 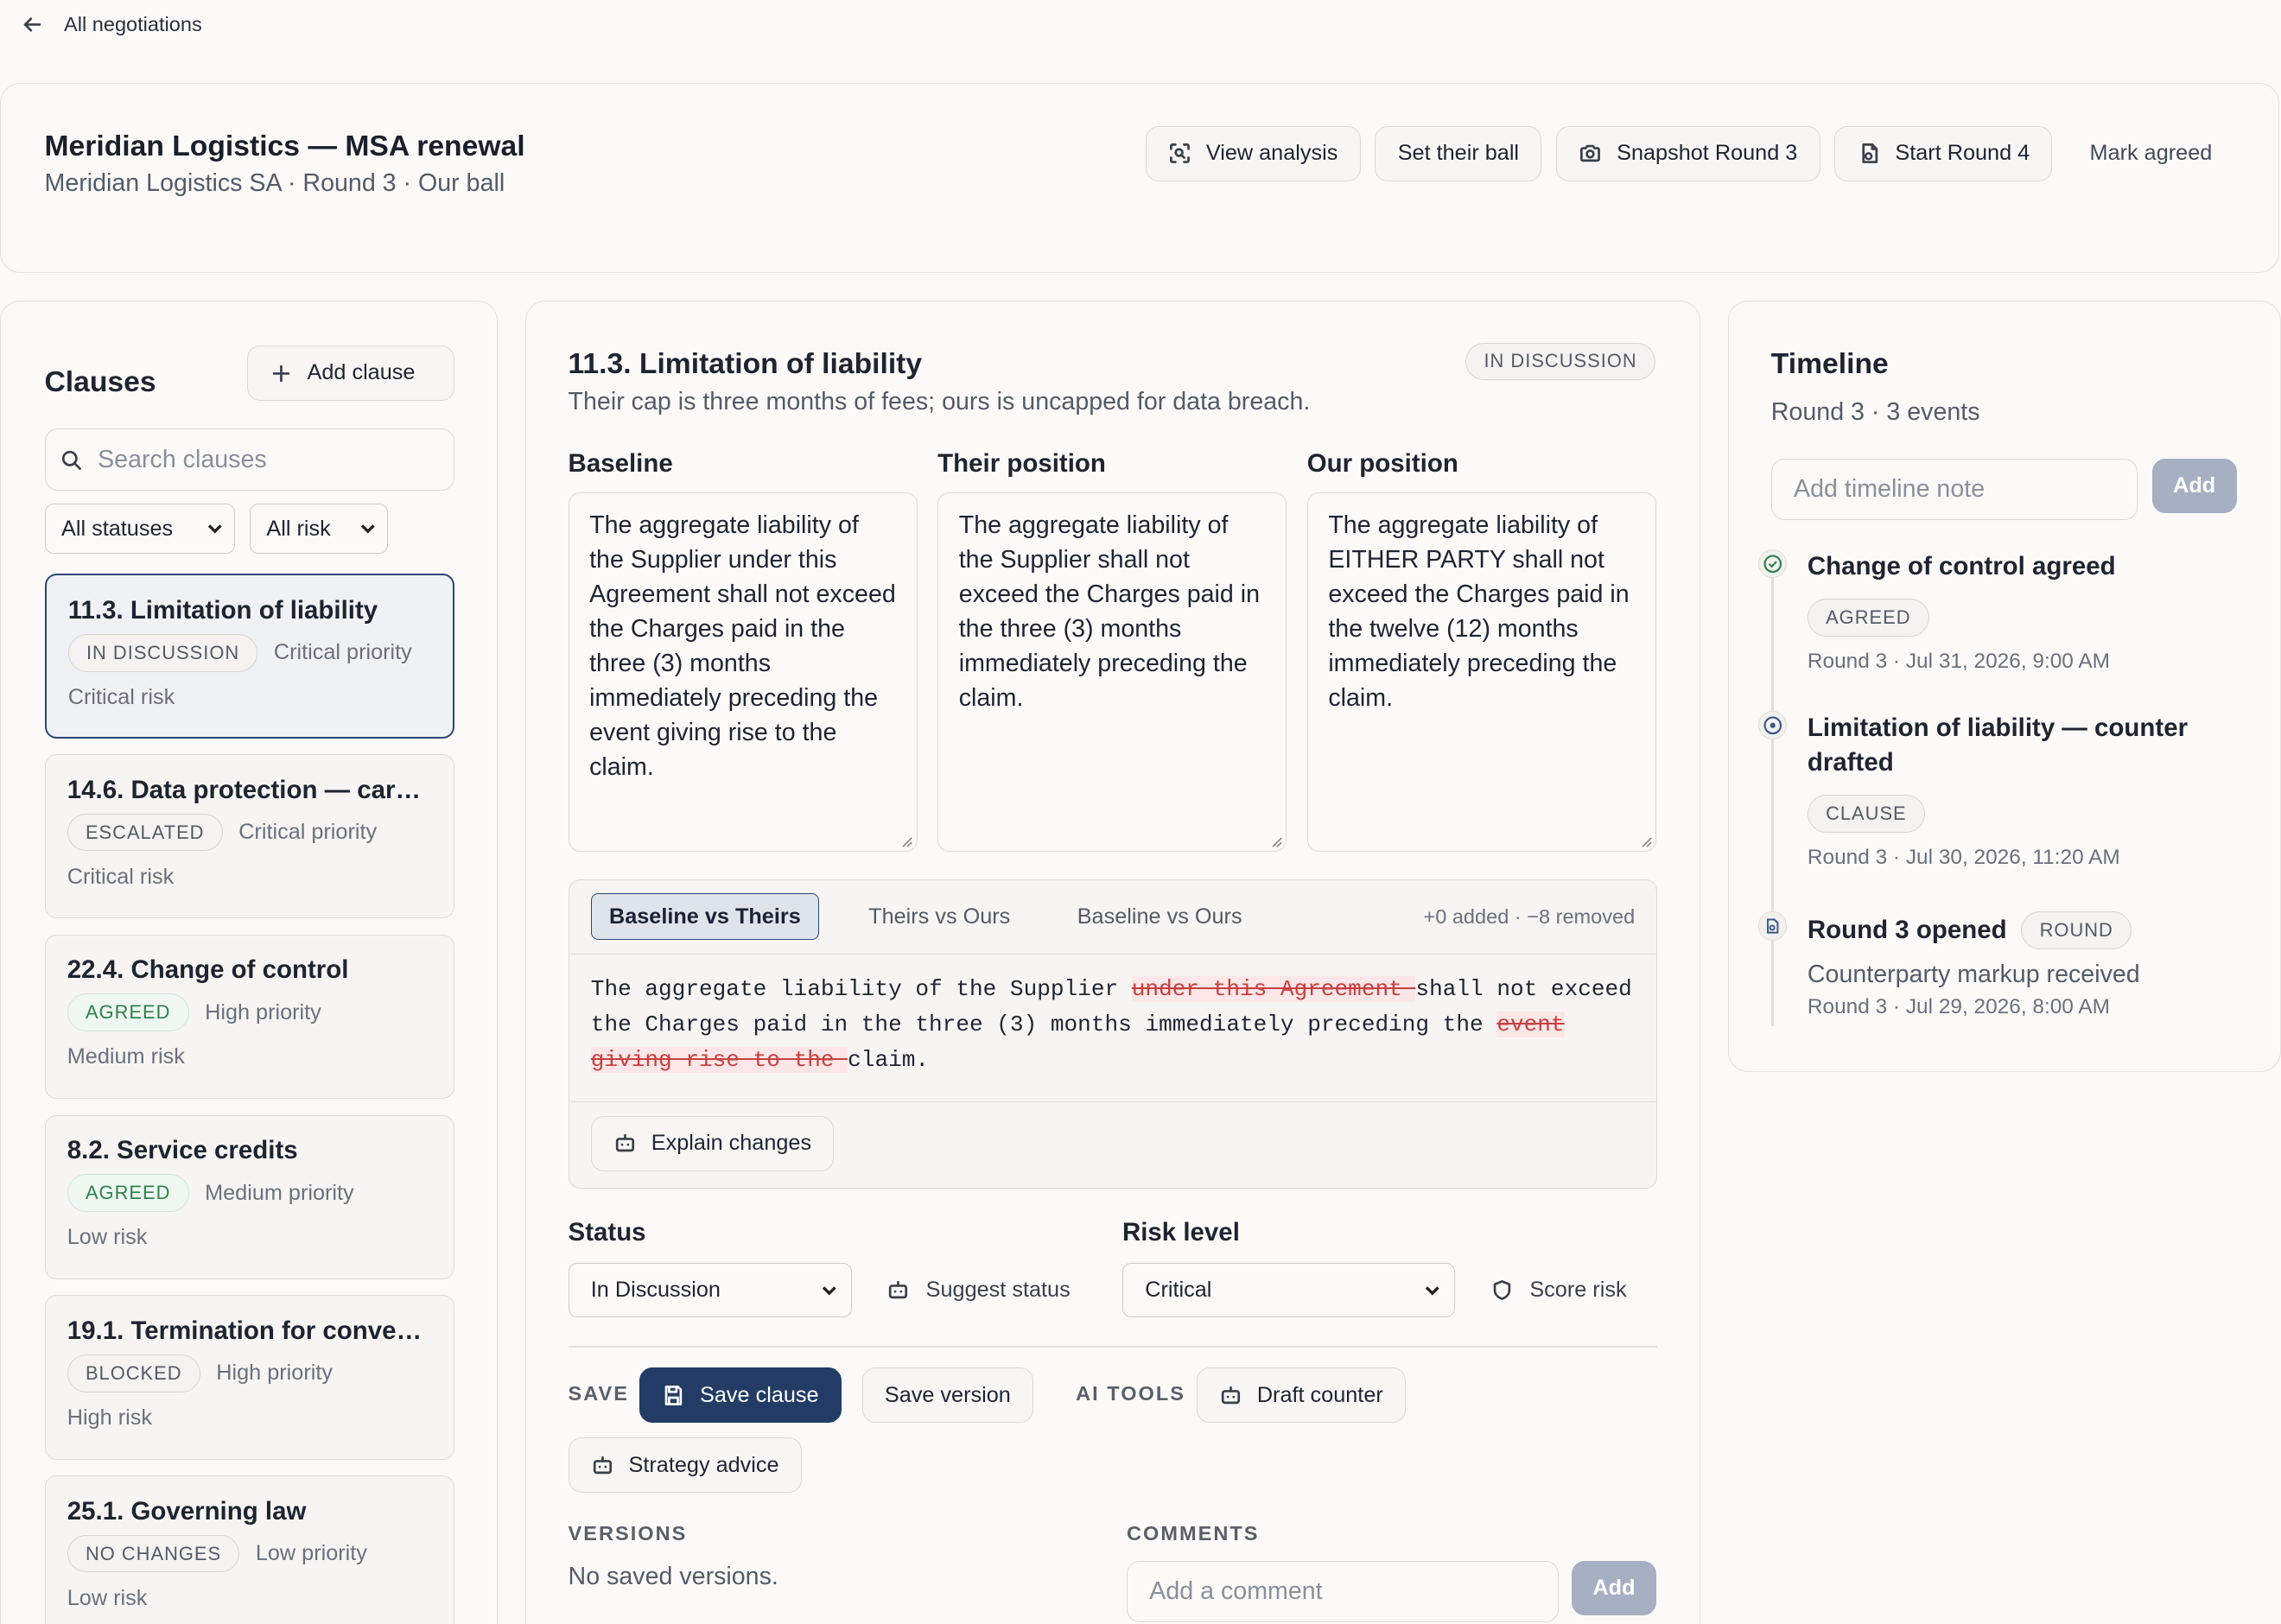 I want to click on mark-agreed-label: Mark agreed, so click(x=2151, y=153).